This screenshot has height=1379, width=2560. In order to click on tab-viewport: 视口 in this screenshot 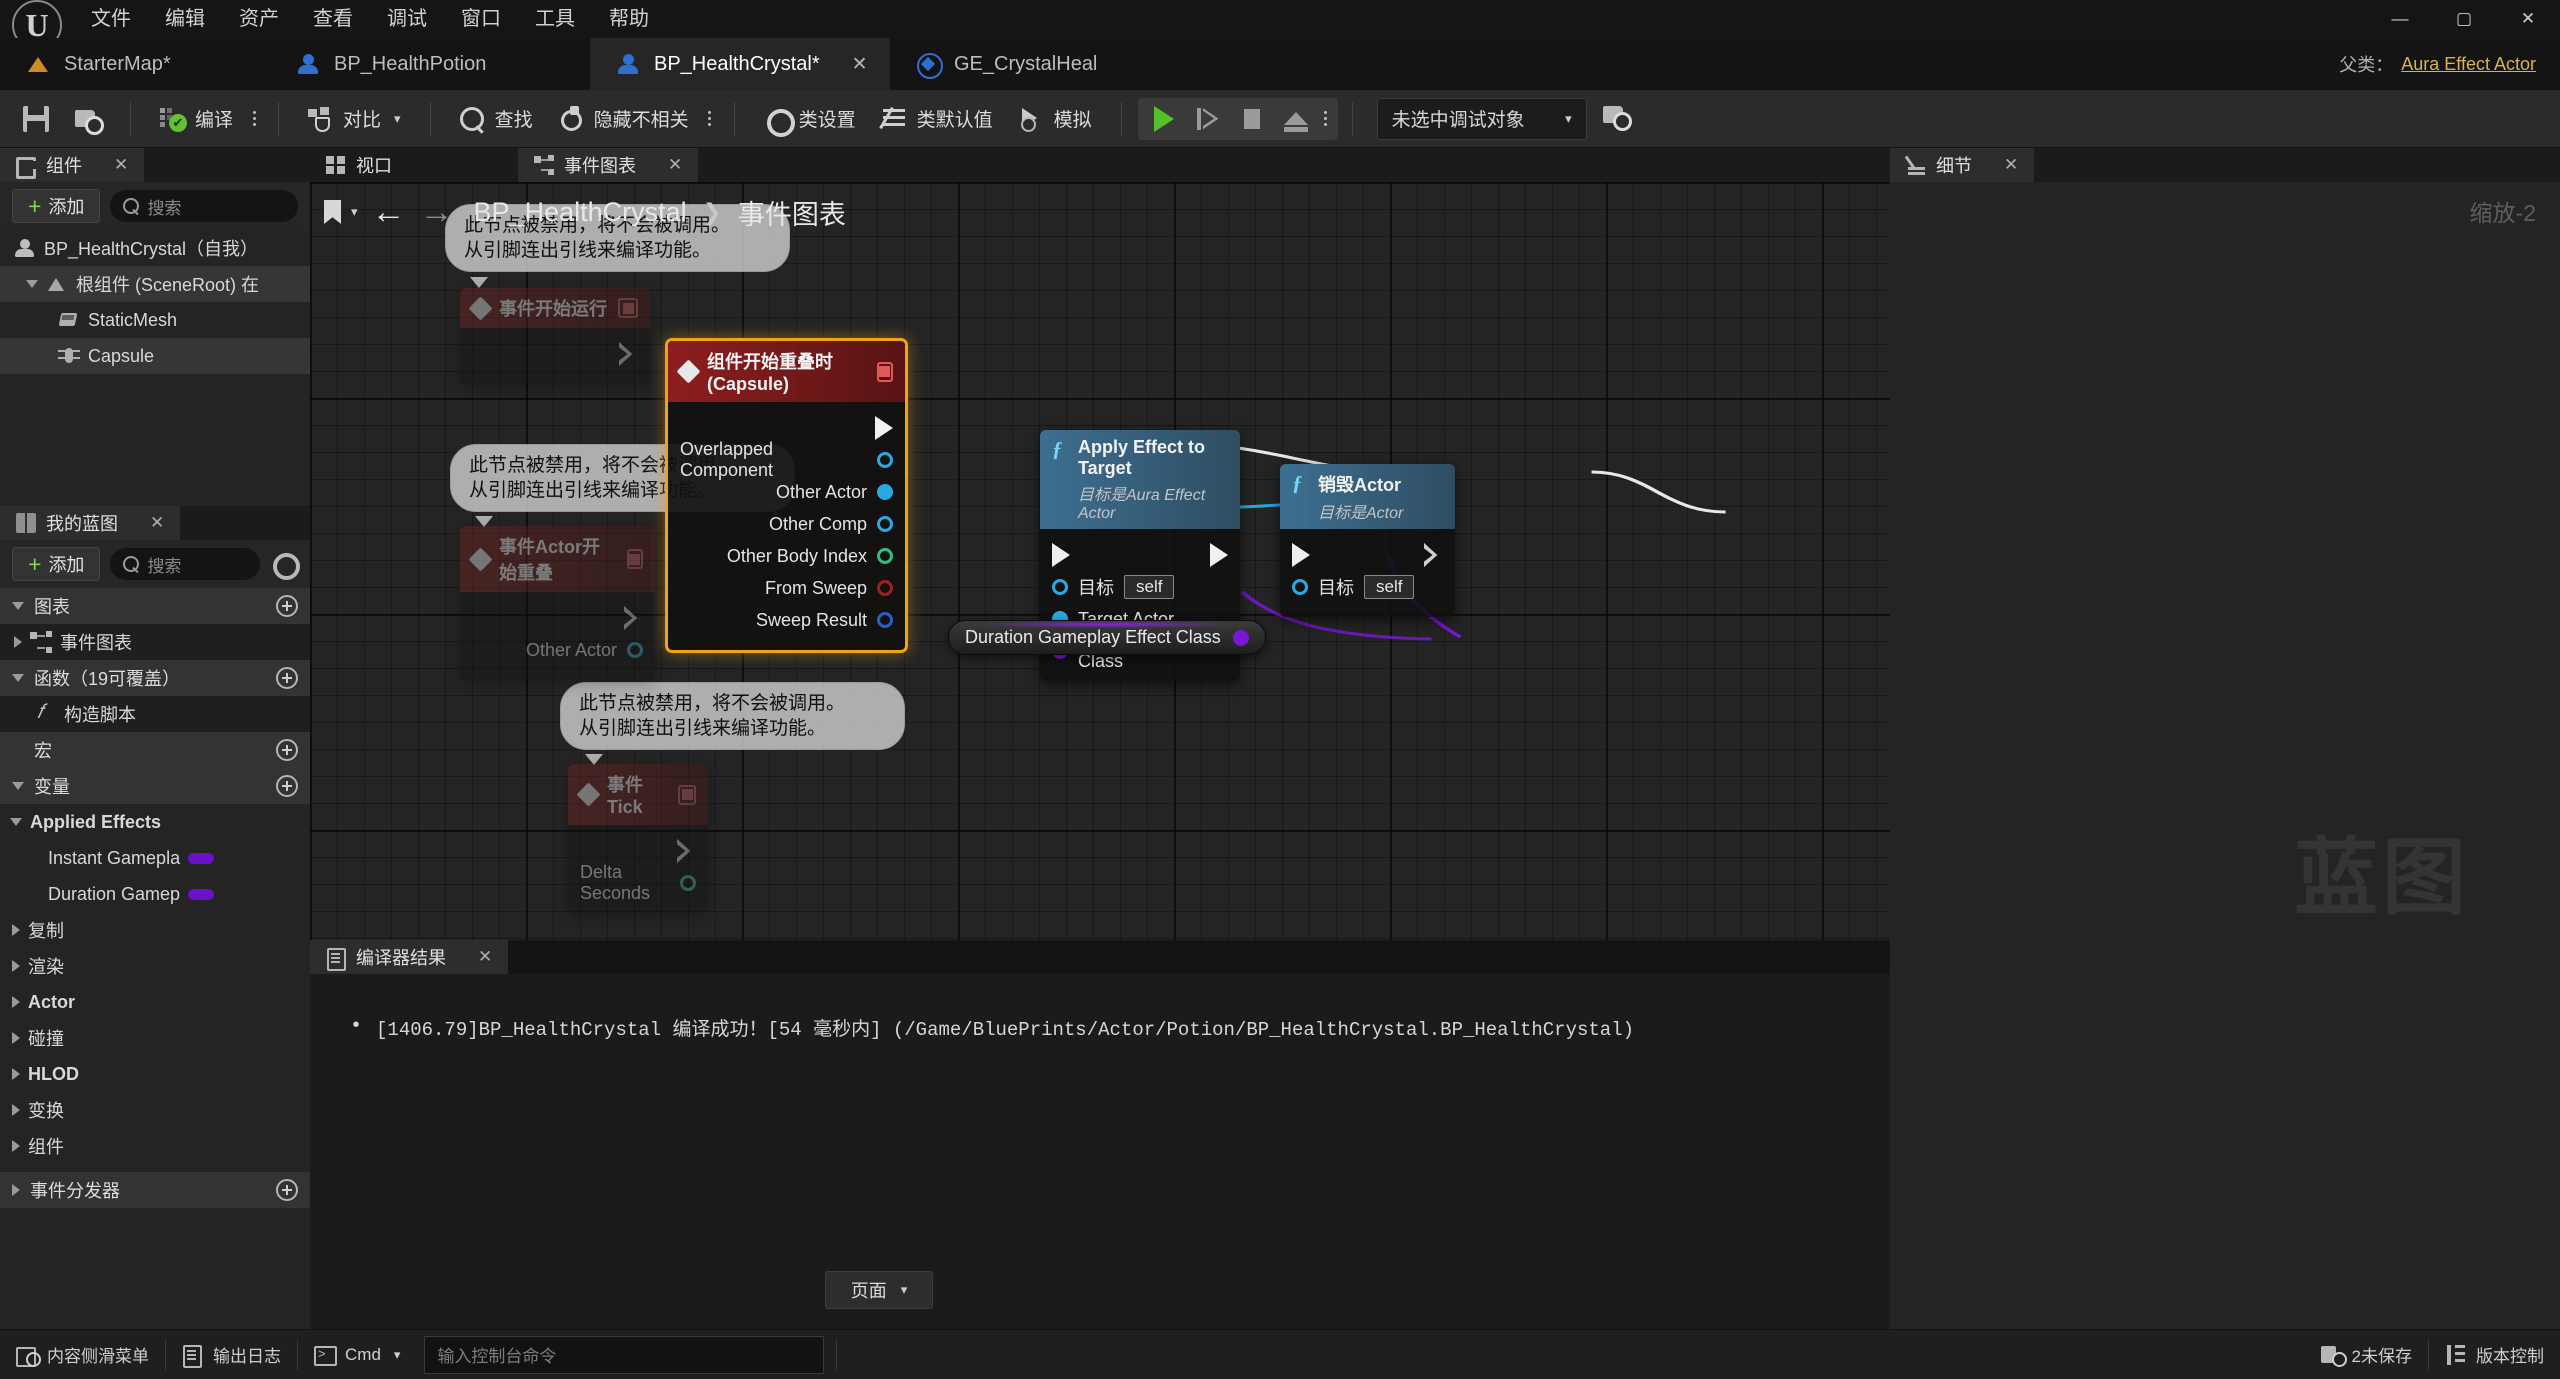, I will do `click(359, 165)`.